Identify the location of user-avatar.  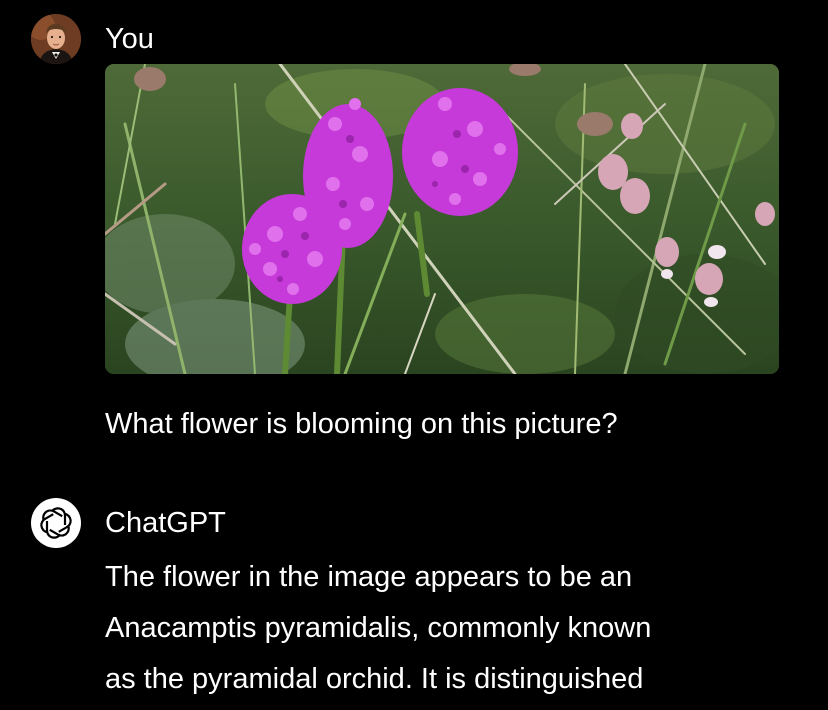
(56, 39).